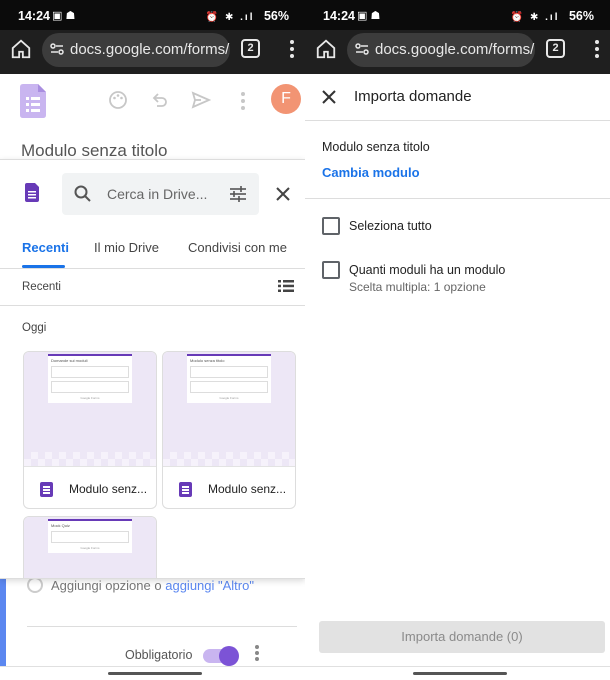 The image size is (610, 680). What do you see at coordinates (257, 654) in the screenshot?
I see `question-menu-icon` at bounding box center [257, 654].